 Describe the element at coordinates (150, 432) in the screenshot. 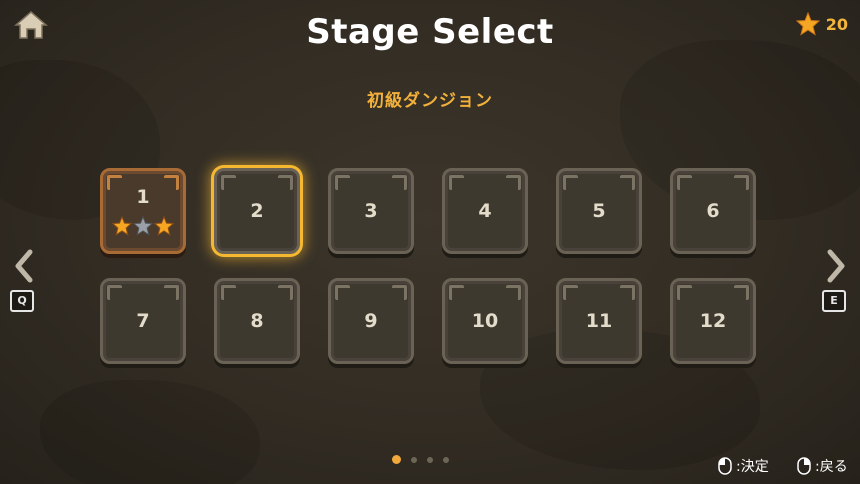

I see `background-rock` at that location.